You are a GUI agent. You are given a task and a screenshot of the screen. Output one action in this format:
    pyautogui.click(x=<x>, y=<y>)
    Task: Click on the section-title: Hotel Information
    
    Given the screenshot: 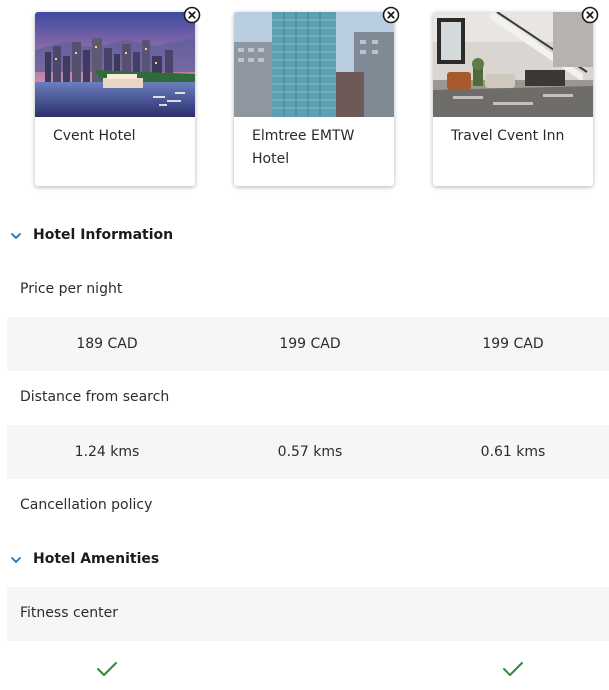 What is the action you would take?
    pyautogui.click(x=103, y=235)
    